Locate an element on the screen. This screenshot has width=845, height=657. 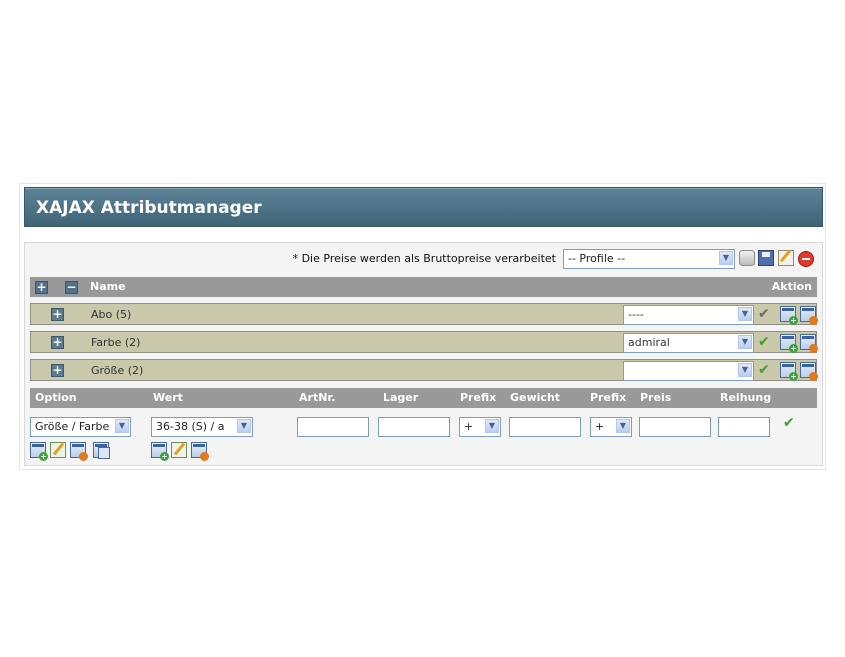
edit-option-icon is located at coordinates (58, 450).